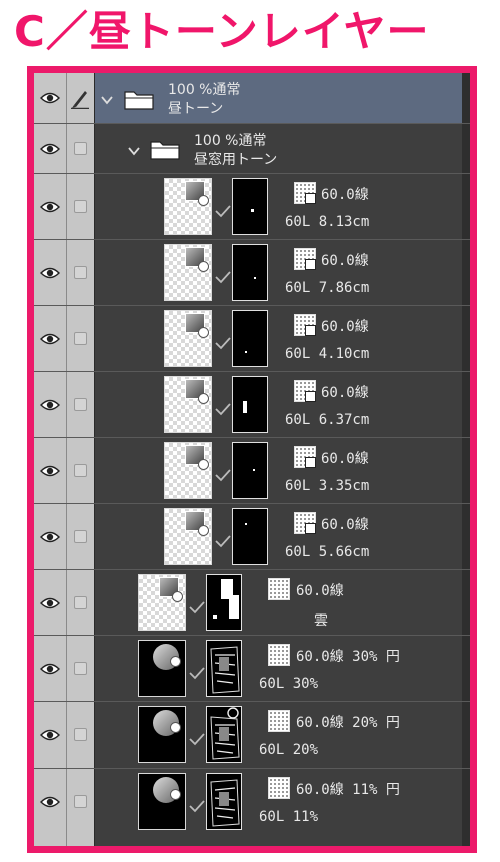 The width and height of the screenshot is (500, 862). I want to click on layer-name: 雲, so click(321, 621).